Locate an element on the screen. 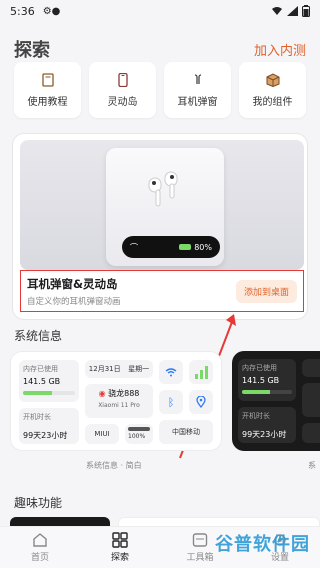 The image size is (320, 568). section-title-system-info: 系统信息 is located at coordinates (38, 336).